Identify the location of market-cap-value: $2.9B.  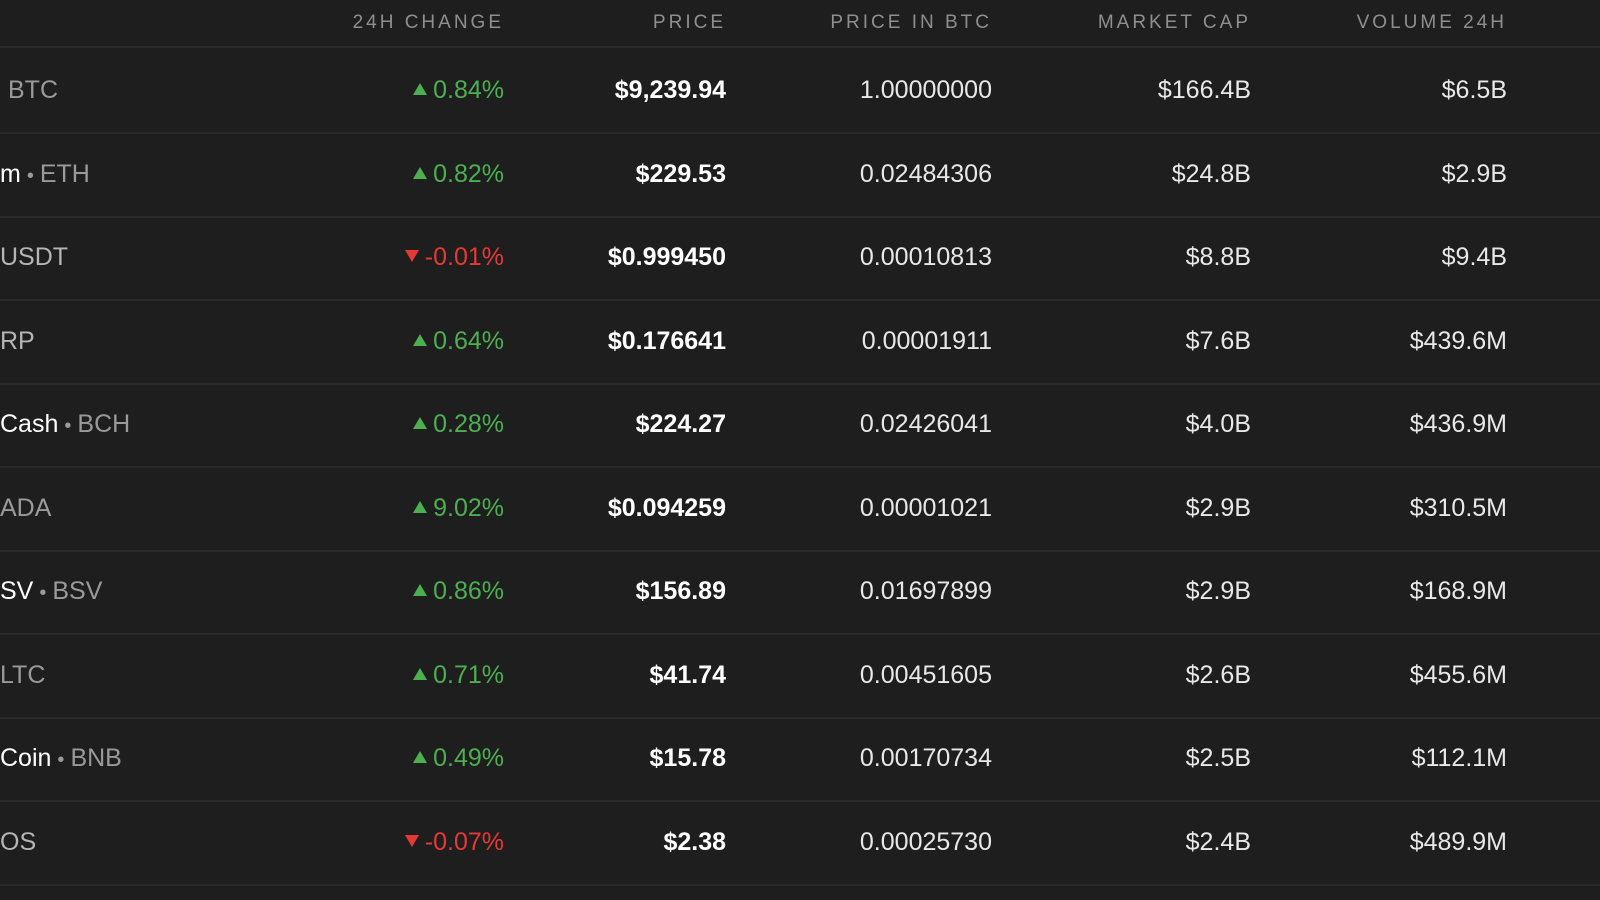
(1218, 591).